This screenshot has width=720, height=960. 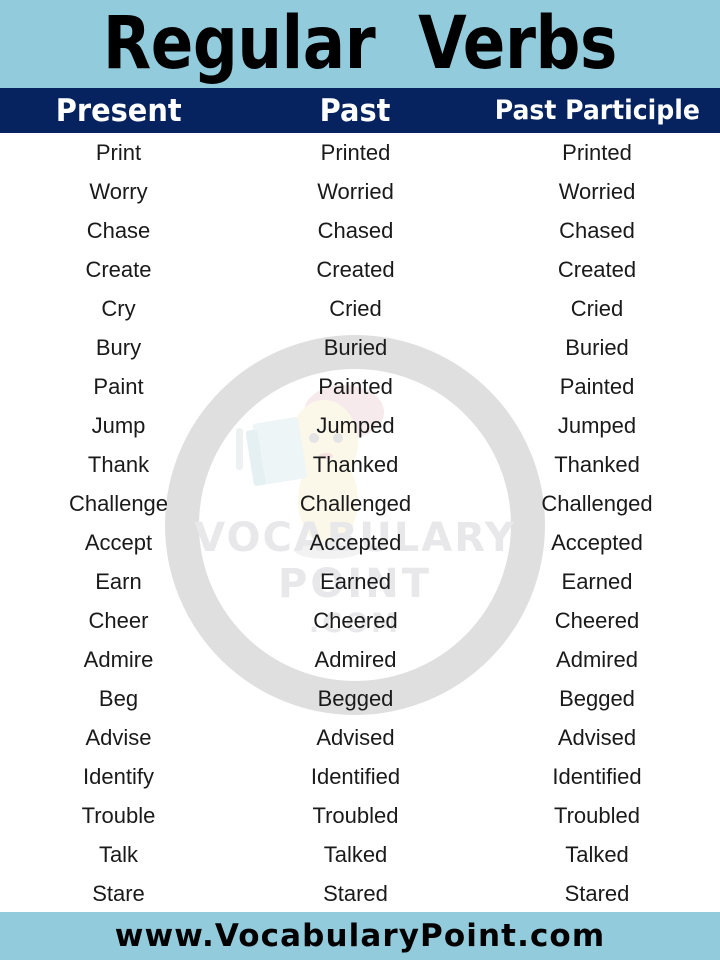 What do you see at coordinates (118, 542) in the screenshot?
I see `table-cell: Accept` at bounding box center [118, 542].